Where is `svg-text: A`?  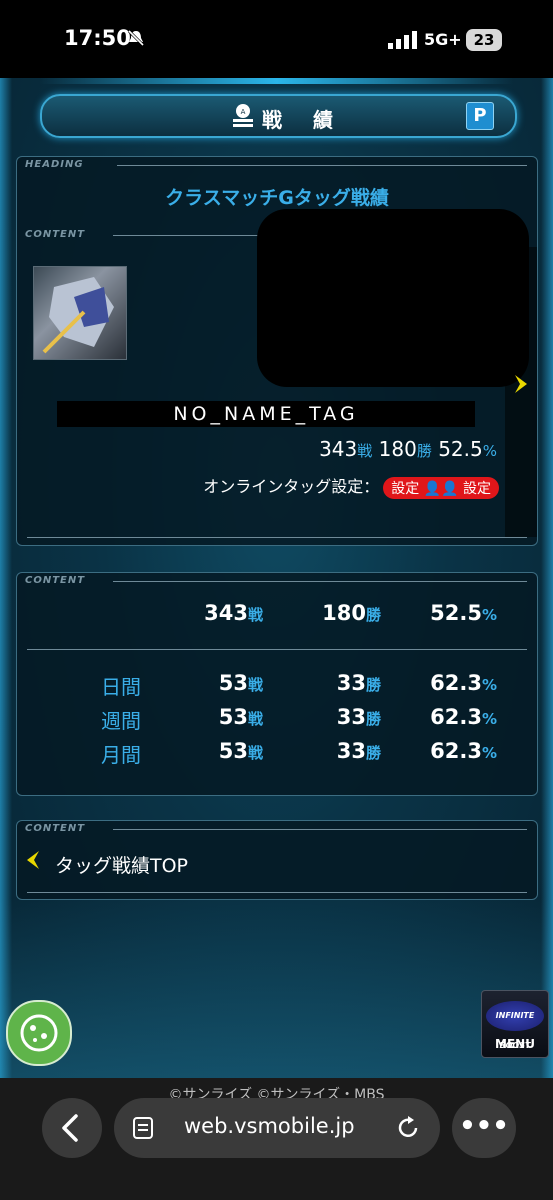 svg-text: A is located at coordinates (243, 112).